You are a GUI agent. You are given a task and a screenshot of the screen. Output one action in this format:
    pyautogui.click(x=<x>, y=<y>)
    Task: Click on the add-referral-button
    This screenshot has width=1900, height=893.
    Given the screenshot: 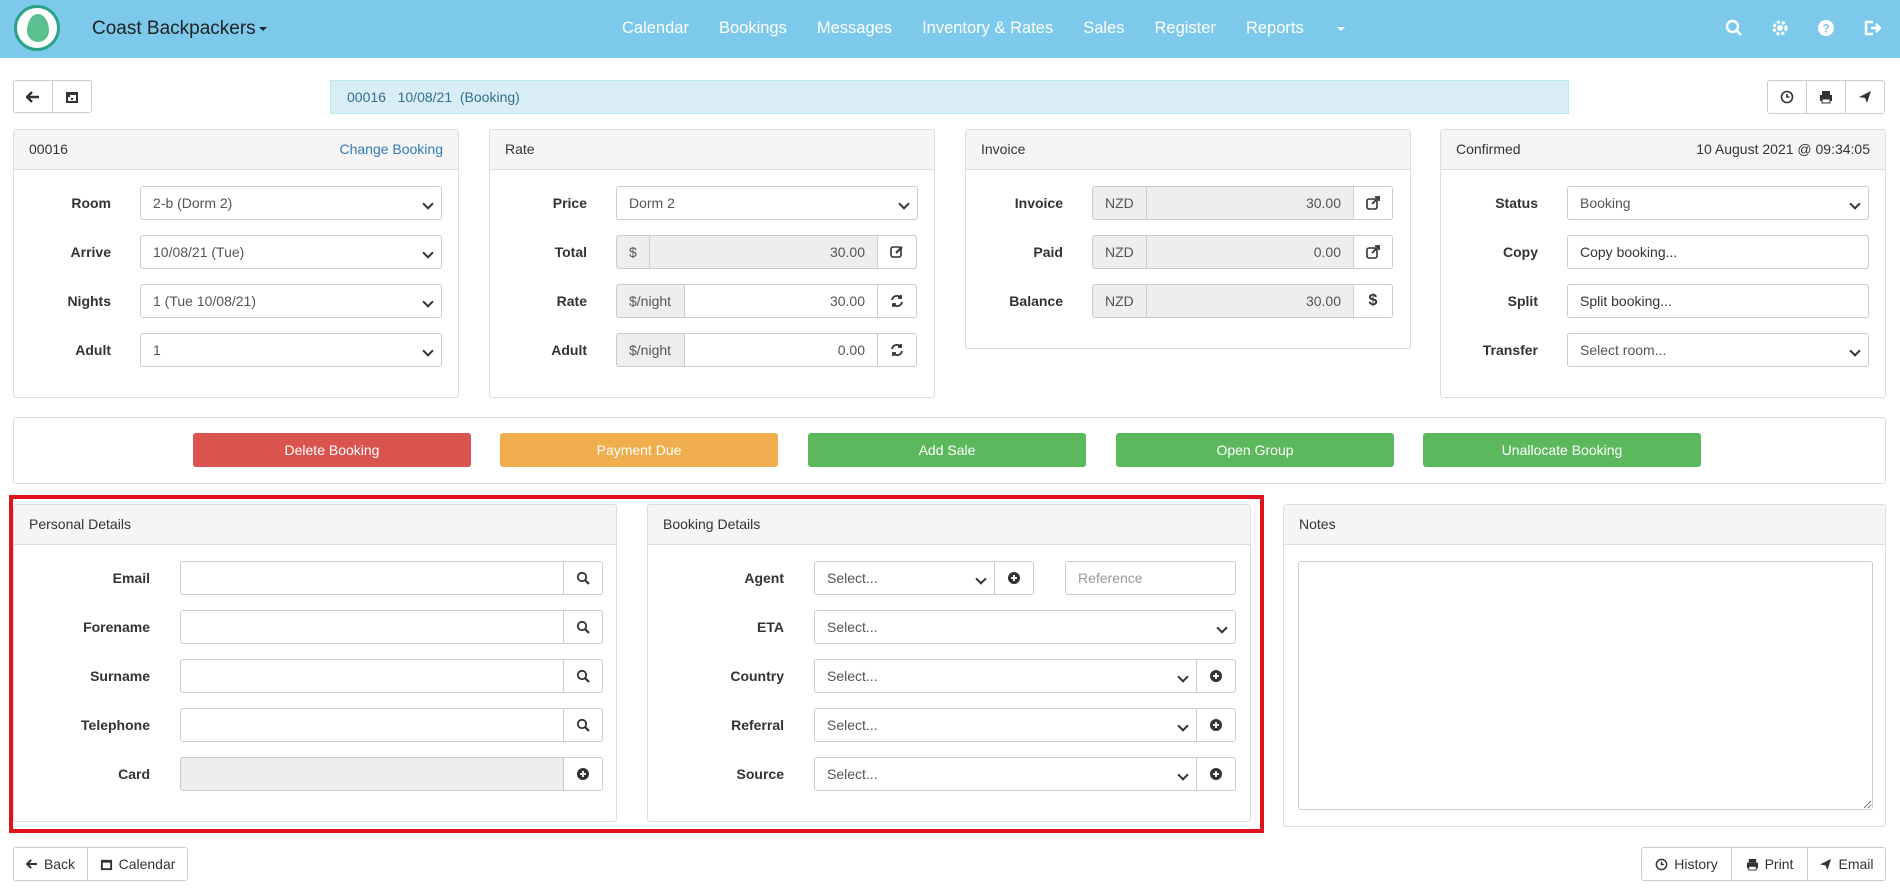 What is the action you would take?
    pyautogui.click(x=1216, y=725)
    